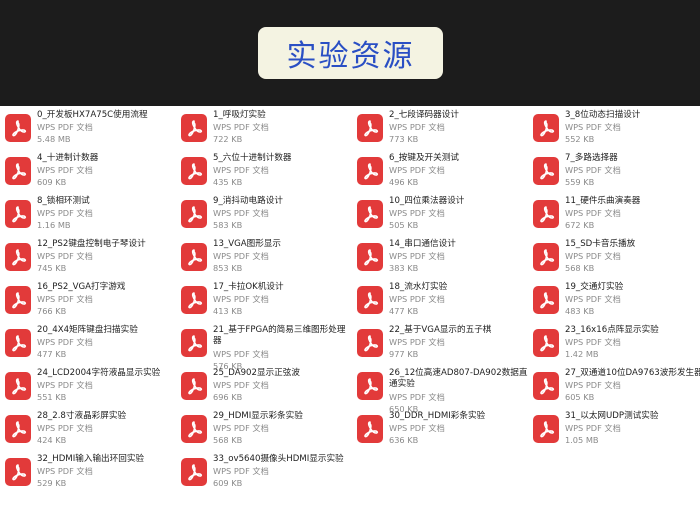 This screenshot has height=510, width=700. What do you see at coordinates (594, 287) in the screenshot?
I see `file-name: 19_交通灯实验` at bounding box center [594, 287].